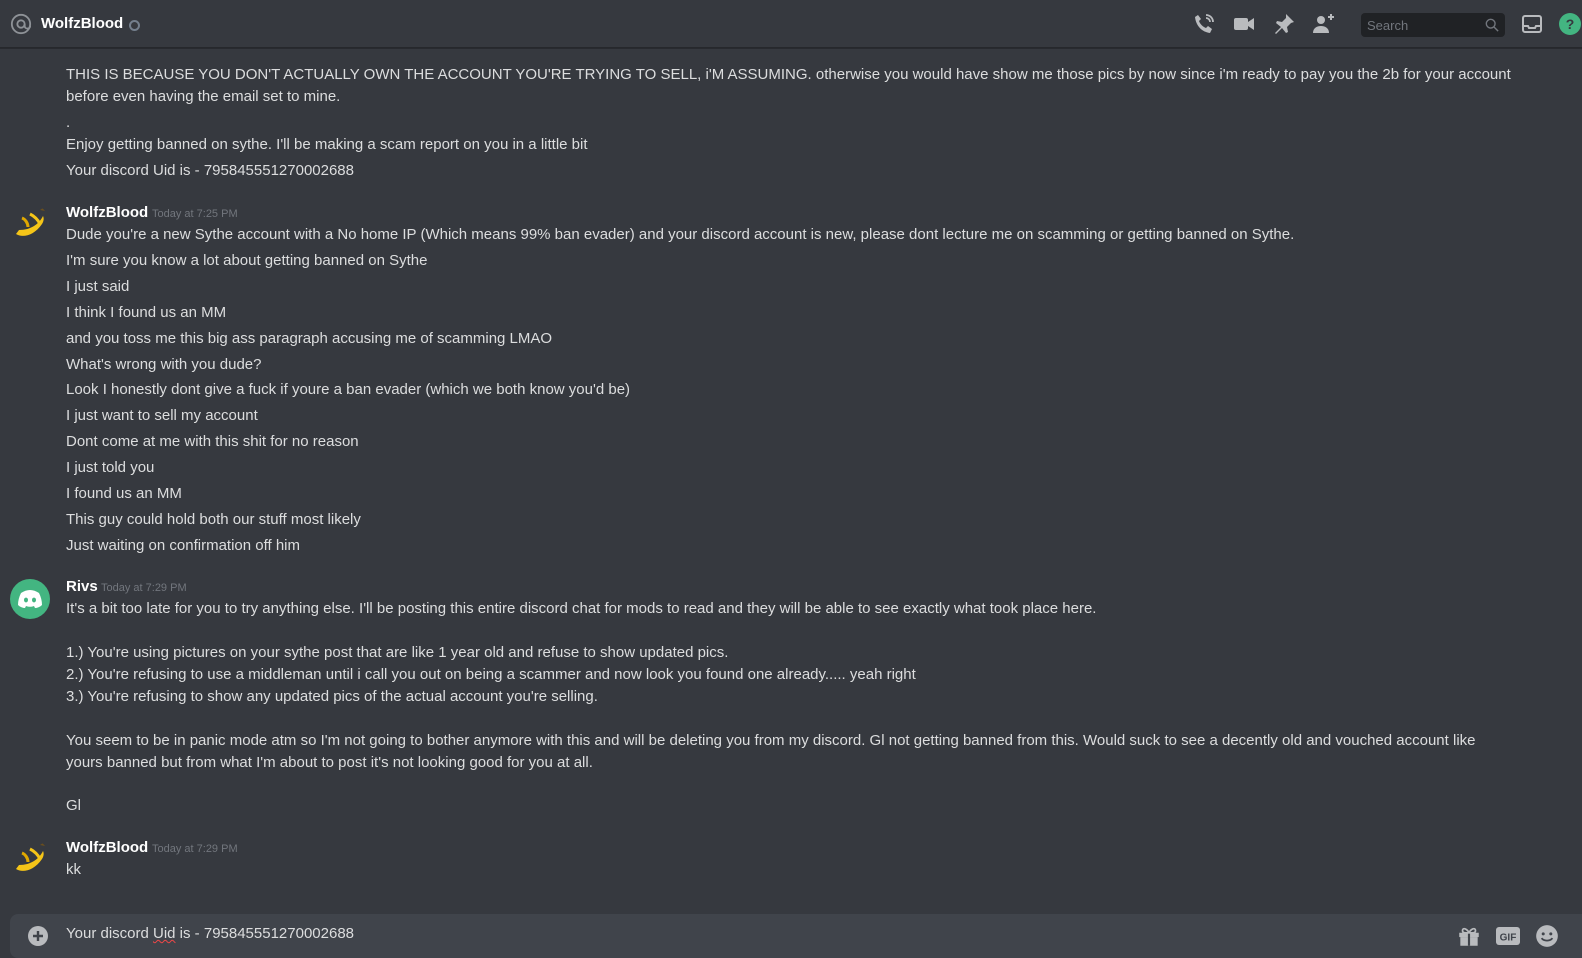 Image resolution: width=1582 pixels, height=958 pixels. What do you see at coordinates (68, 122) in the screenshot?
I see `message-line: .` at bounding box center [68, 122].